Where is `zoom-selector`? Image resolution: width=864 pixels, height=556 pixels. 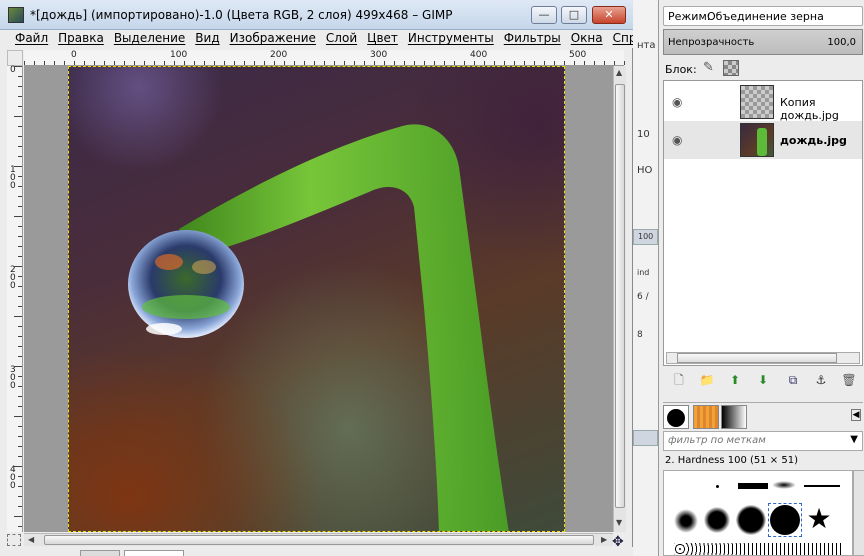 zoom-selector is located at coordinates (154, 553).